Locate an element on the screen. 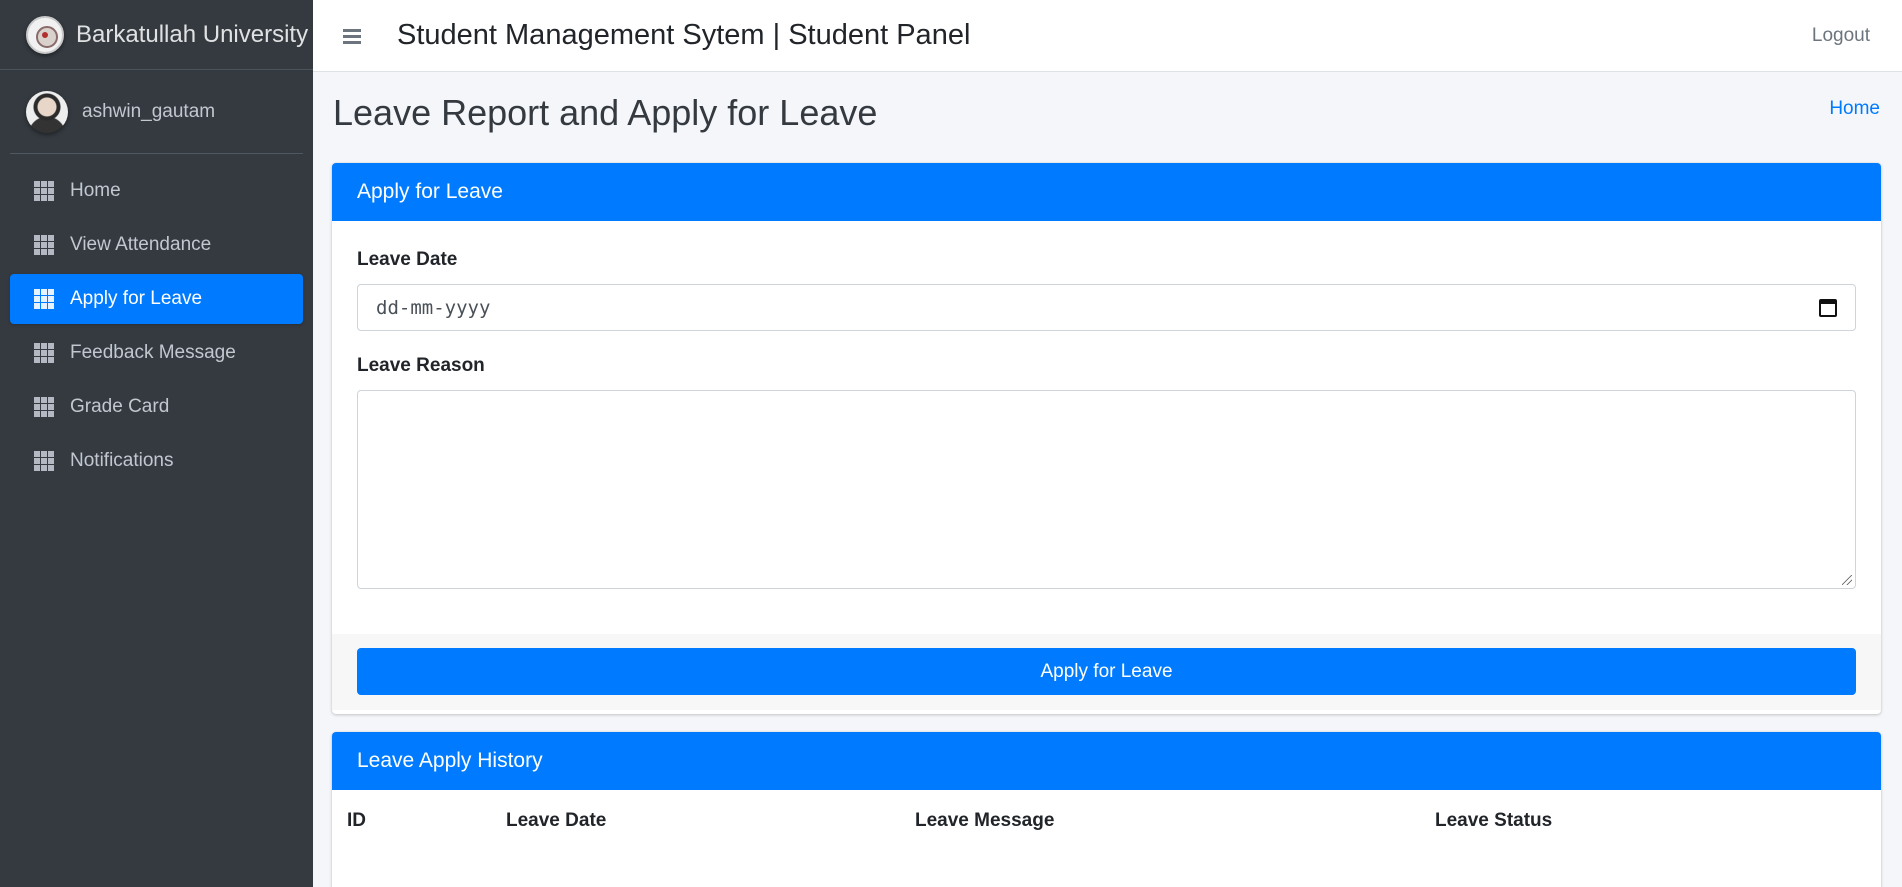  sidebar-item-label: Grade Card is located at coordinates (120, 406).